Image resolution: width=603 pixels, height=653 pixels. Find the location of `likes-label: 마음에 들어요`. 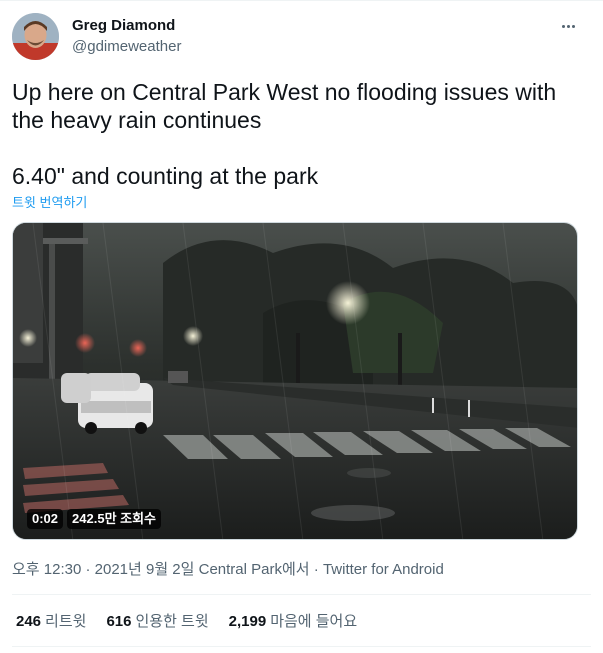

likes-label: 마음에 들어요 is located at coordinates (314, 621).